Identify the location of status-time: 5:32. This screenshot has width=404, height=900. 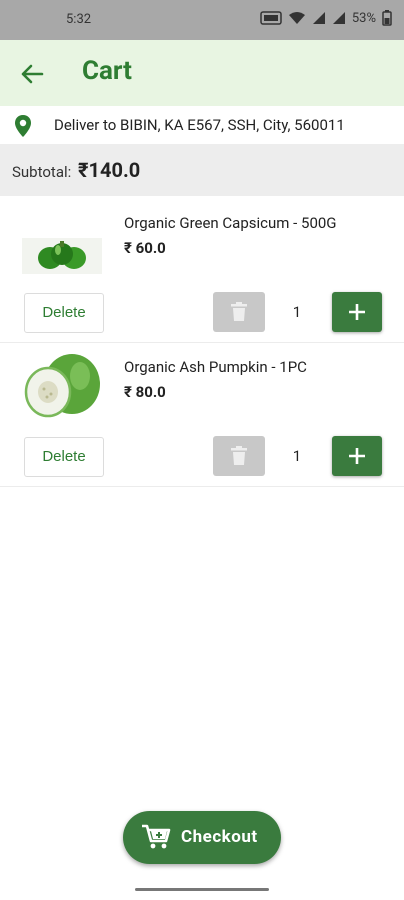
(79, 19).